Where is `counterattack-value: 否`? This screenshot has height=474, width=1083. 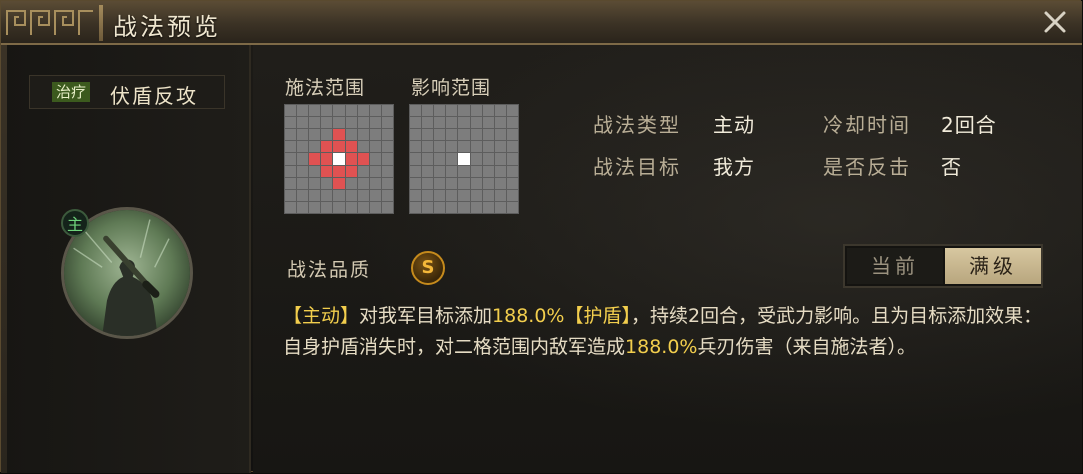
counterattack-value: 否 is located at coordinates (951, 167).